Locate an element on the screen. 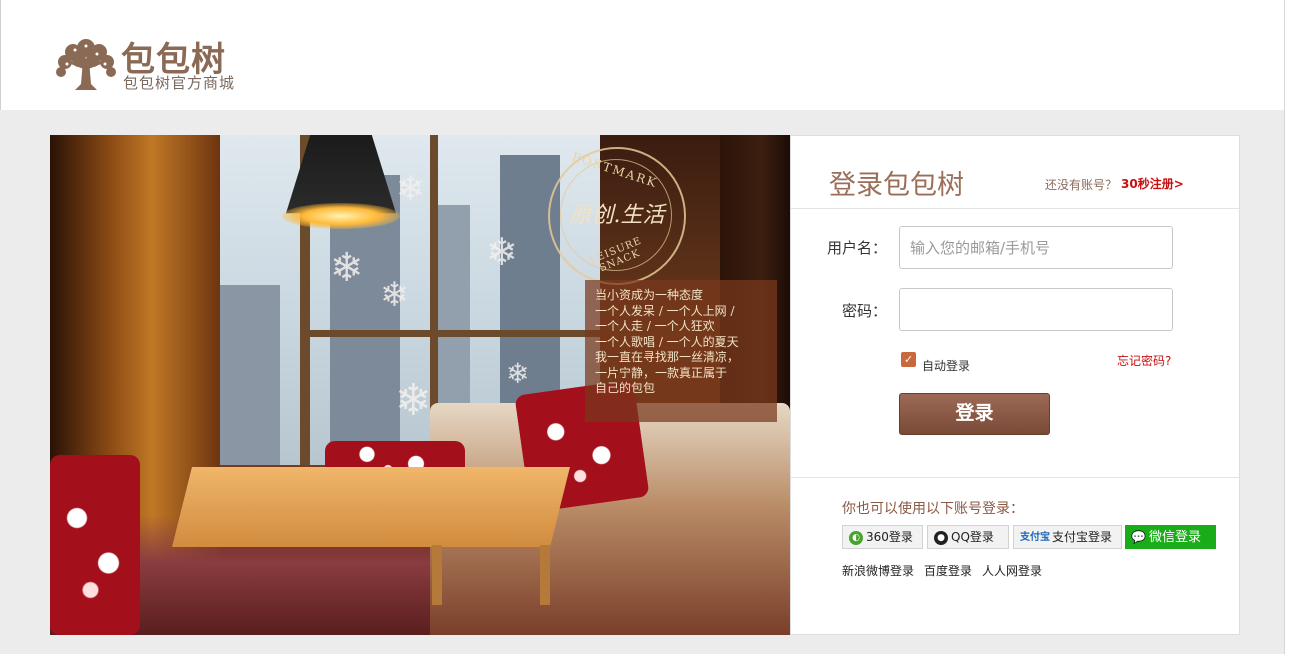 This screenshot has height=654, width=1291. stamp-main-text: 原创.生活 is located at coordinates (617, 215).